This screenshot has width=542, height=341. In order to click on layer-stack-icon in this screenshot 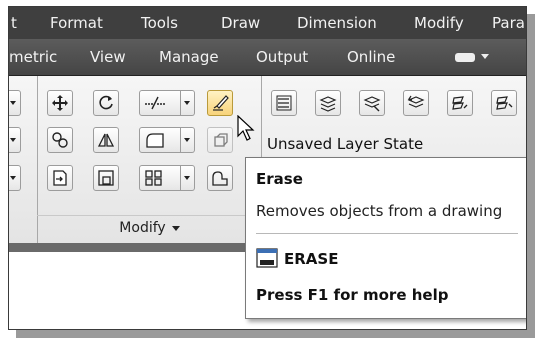, I will do `click(328, 104)`.